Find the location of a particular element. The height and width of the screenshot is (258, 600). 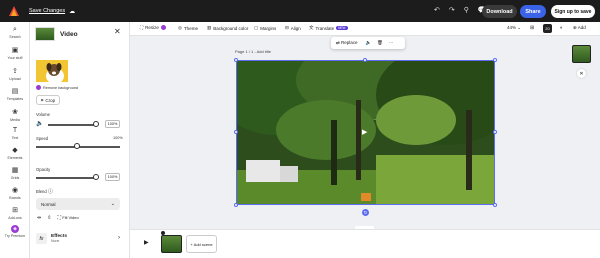

rail-item-premium: ◈ Try Premium is located at coordinates (15, 231).